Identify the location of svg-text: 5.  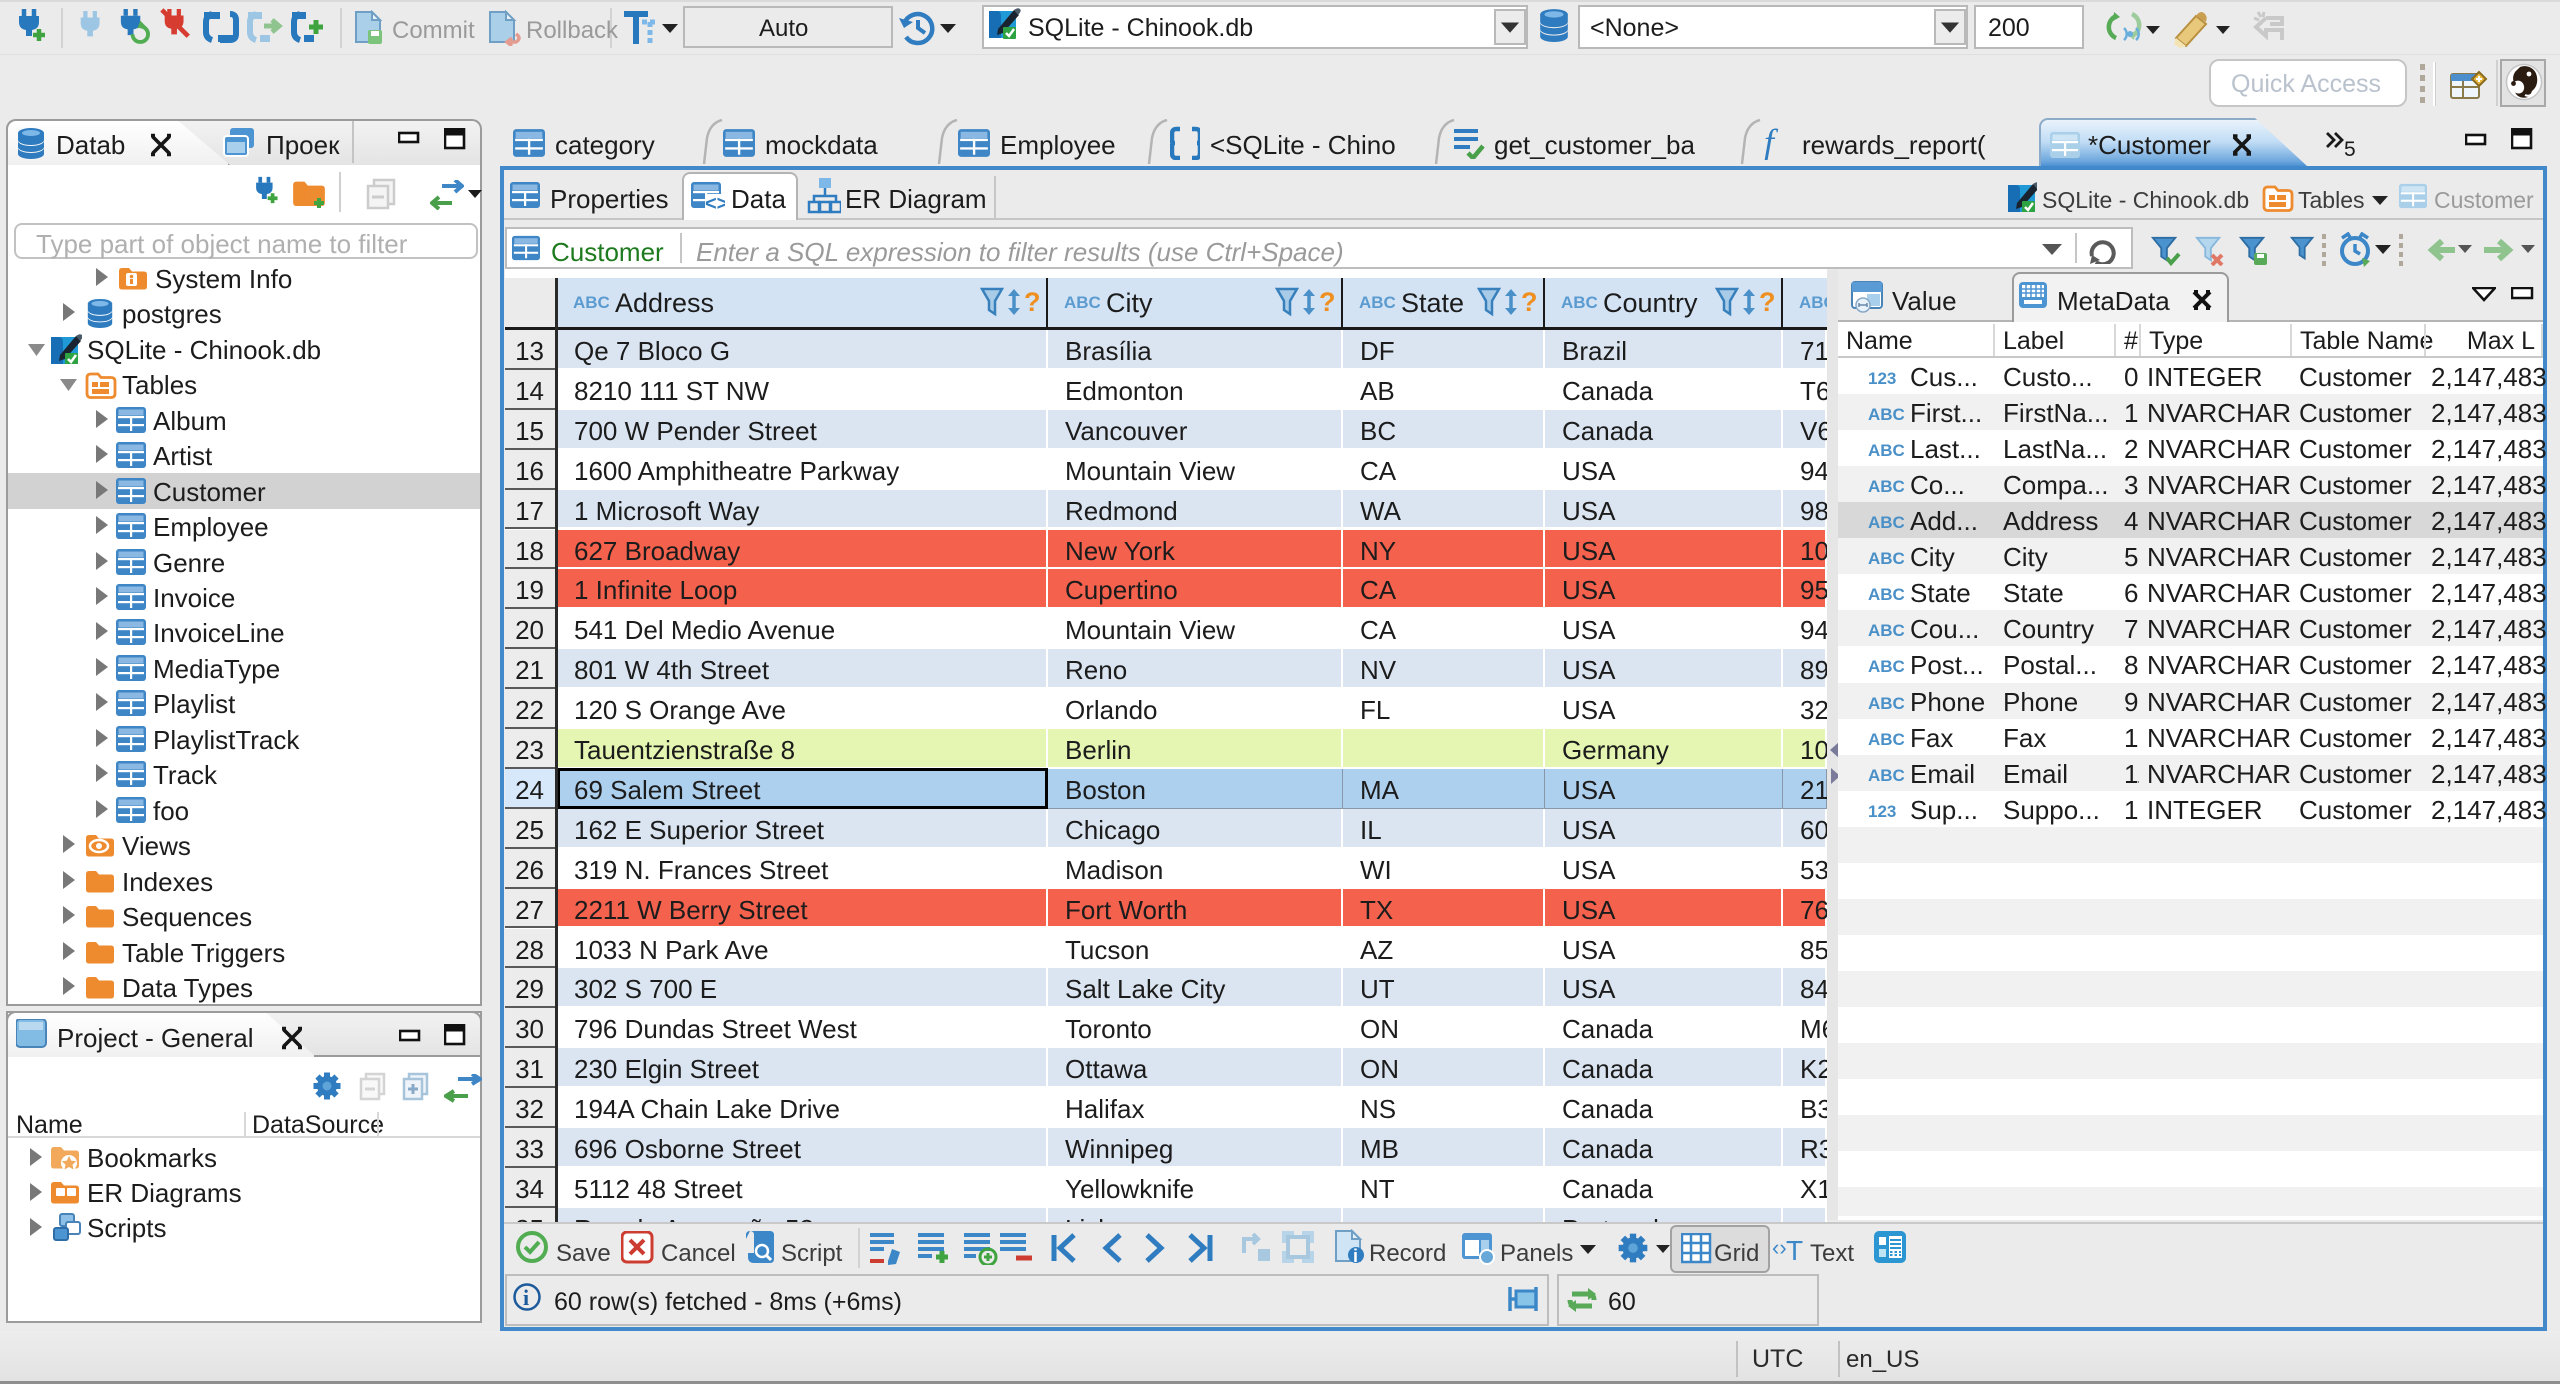
(2350, 148).